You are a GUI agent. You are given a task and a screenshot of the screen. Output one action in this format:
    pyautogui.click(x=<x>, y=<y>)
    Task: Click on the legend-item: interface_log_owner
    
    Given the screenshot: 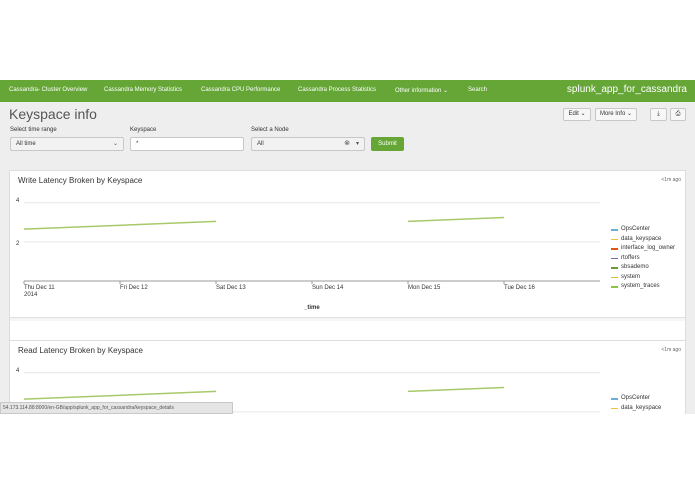 What is the action you would take?
    pyautogui.click(x=643, y=249)
    